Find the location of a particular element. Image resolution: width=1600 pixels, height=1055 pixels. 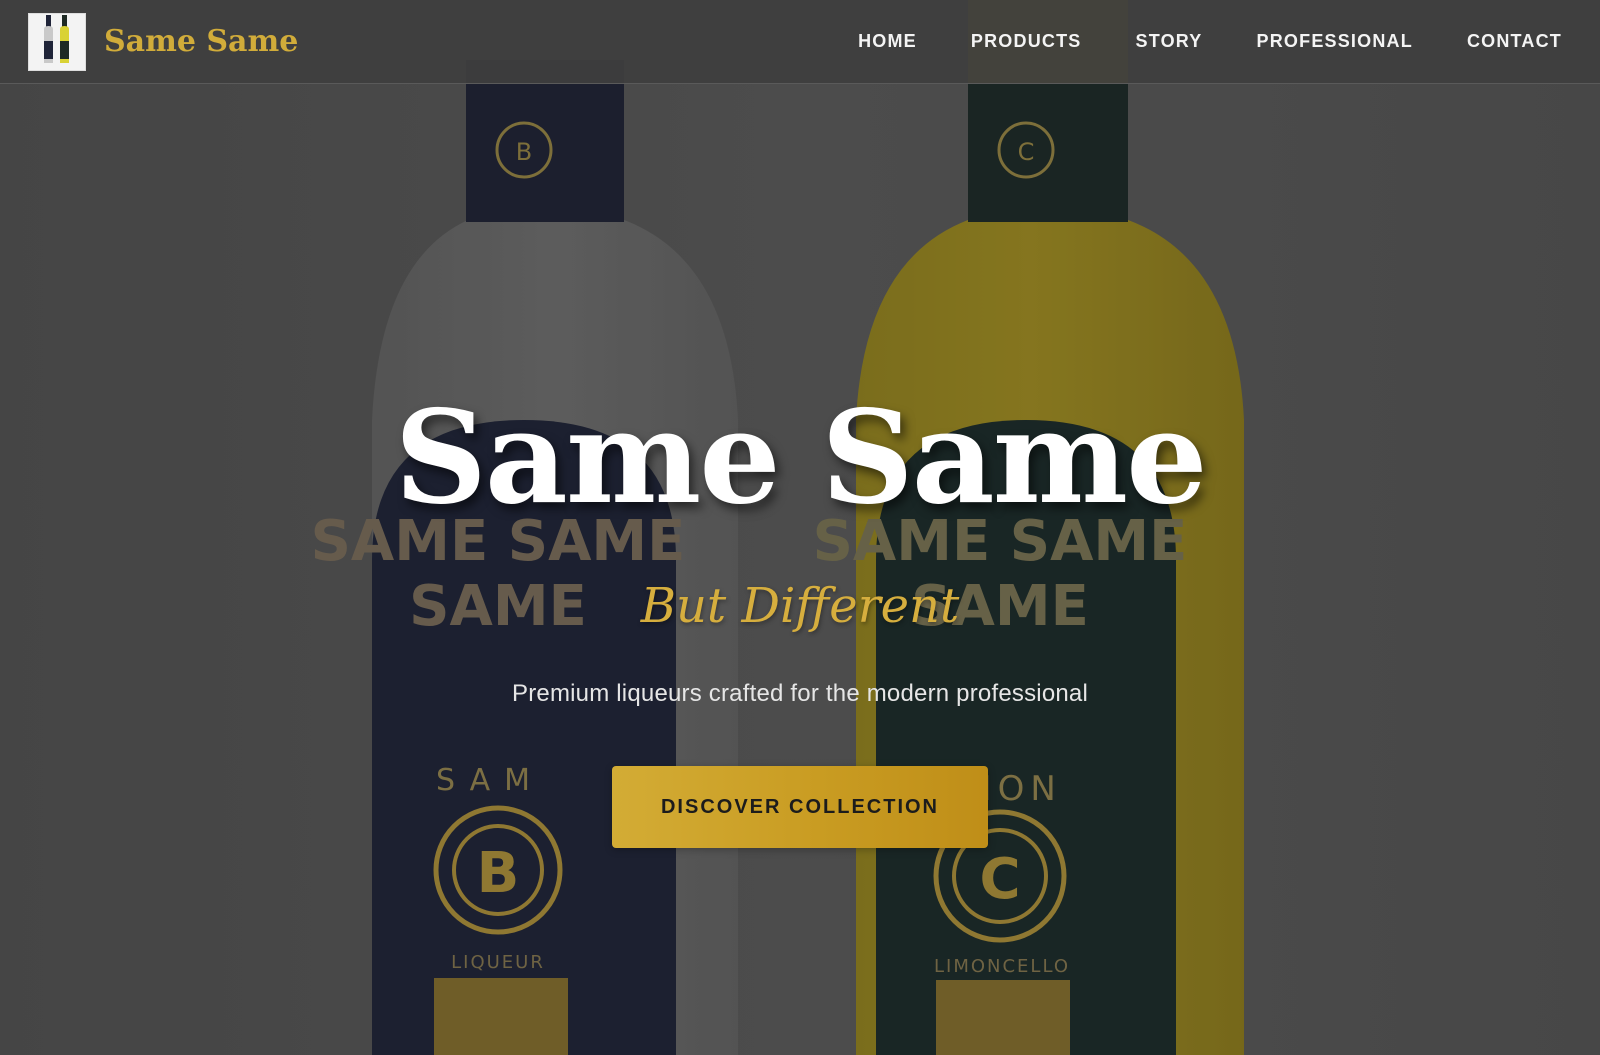

brand-home-link: Same Same is located at coordinates (163, 41).